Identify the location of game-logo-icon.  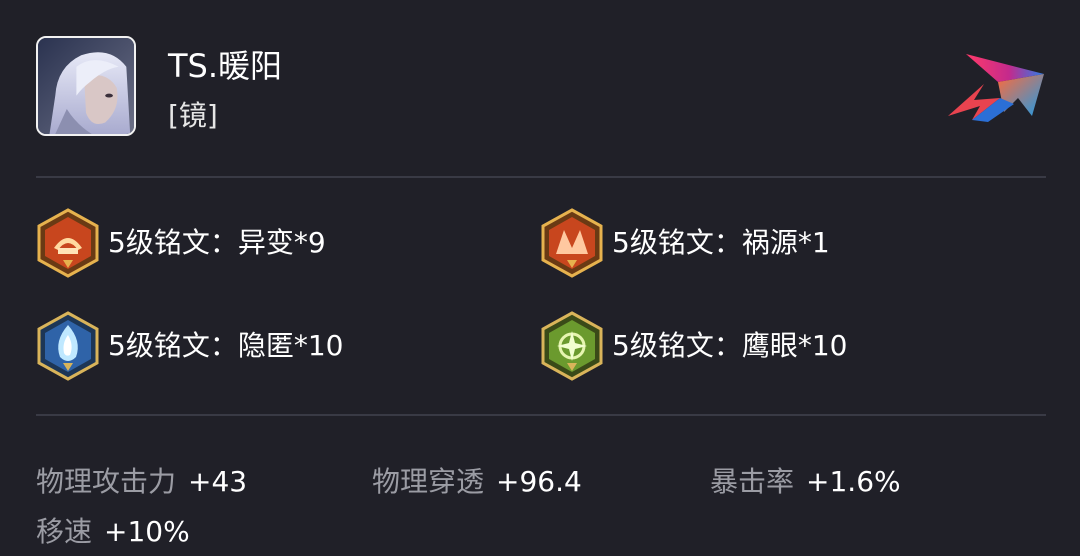
(996, 88).